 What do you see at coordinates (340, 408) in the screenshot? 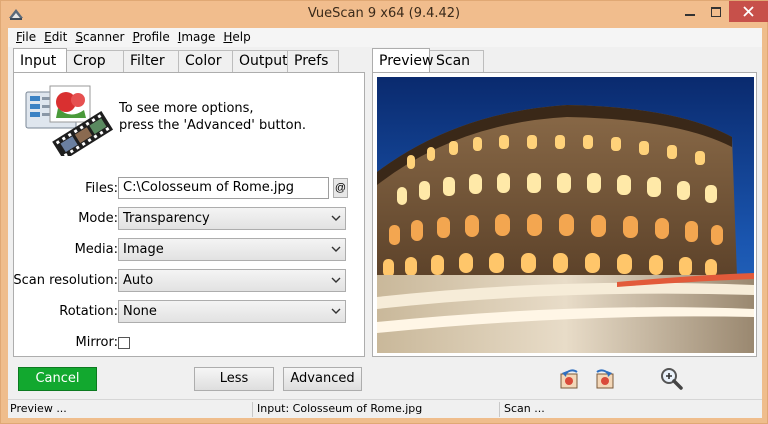
I see `status-input: Input: Colosseum of Rome.jpg` at bounding box center [340, 408].